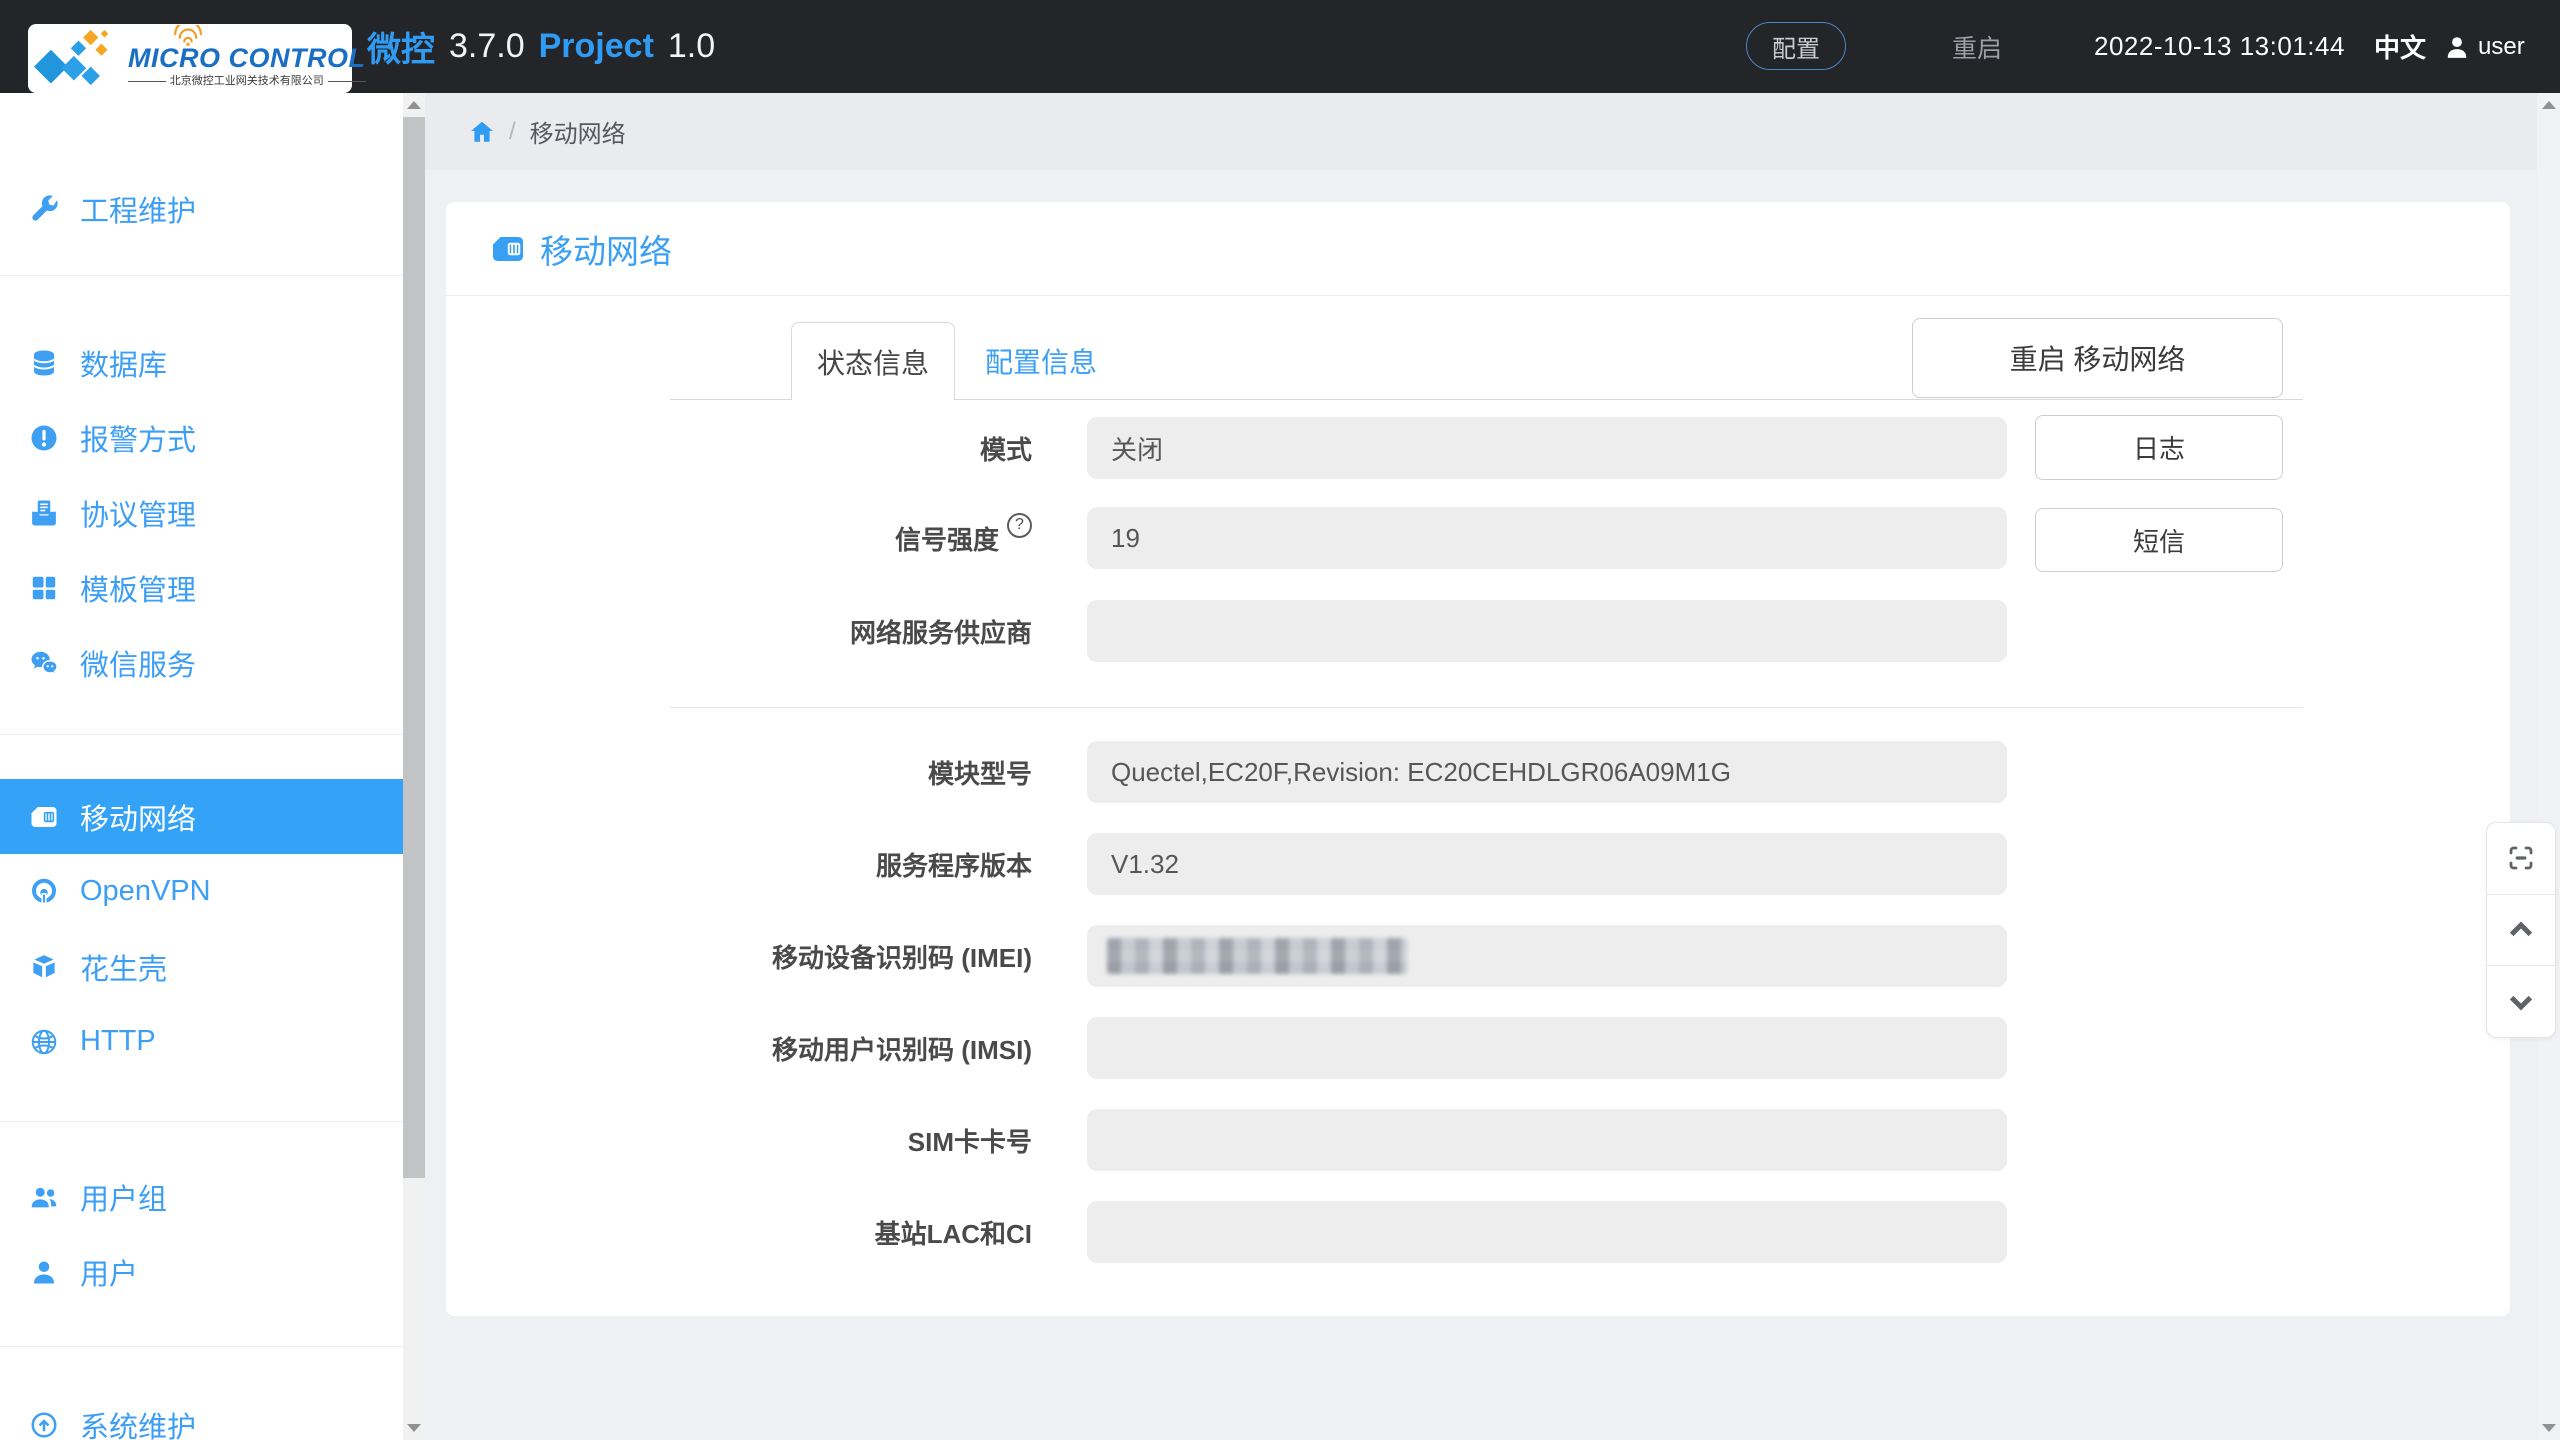 The height and width of the screenshot is (1440, 2560). Describe the element at coordinates (145, 891) in the screenshot. I see `sidebar-item-label: OpenVPN` at that location.